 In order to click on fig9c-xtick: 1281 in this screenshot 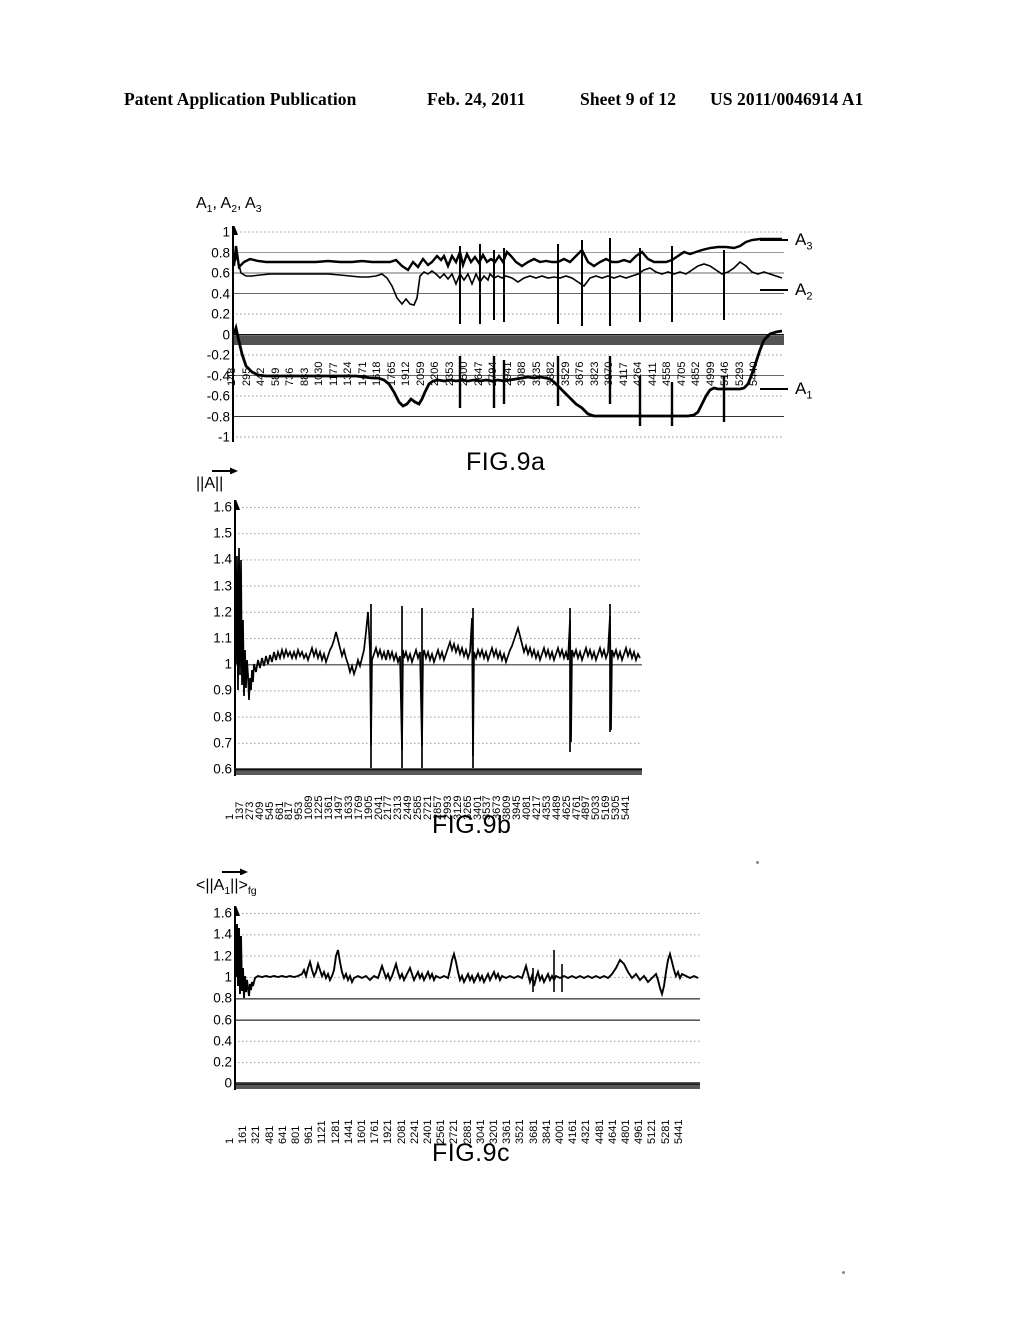, I will do `click(335, 1131)`.